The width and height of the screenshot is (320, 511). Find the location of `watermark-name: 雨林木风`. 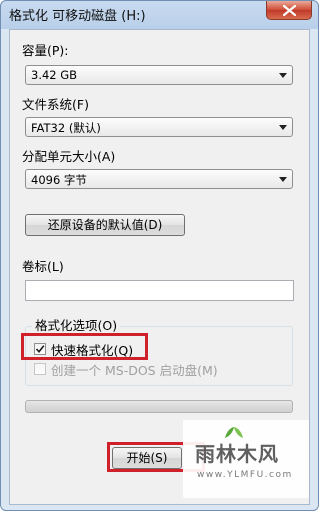

watermark-name: 雨林木风 is located at coordinates (237, 454).